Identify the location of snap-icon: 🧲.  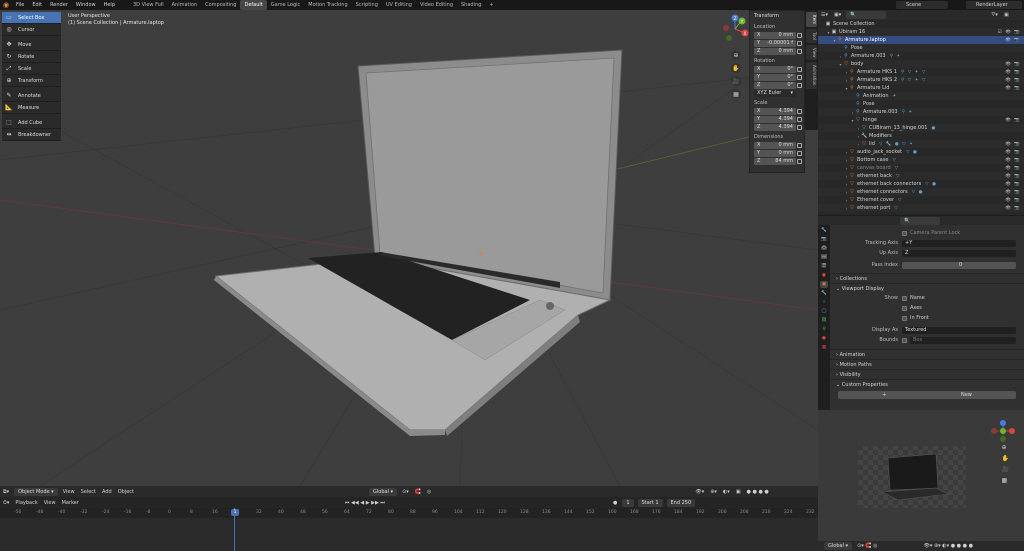
(418, 492).